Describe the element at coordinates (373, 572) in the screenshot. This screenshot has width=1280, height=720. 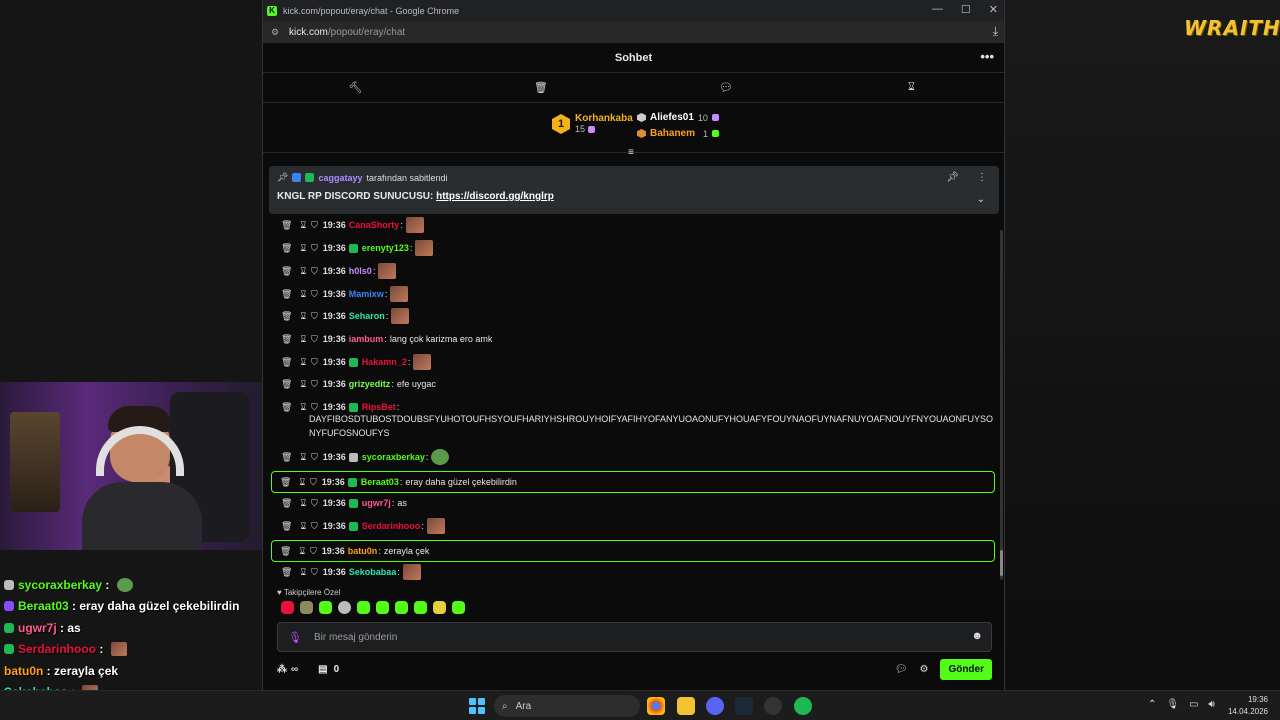
I see `message-username: Sekobabaa` at that location.